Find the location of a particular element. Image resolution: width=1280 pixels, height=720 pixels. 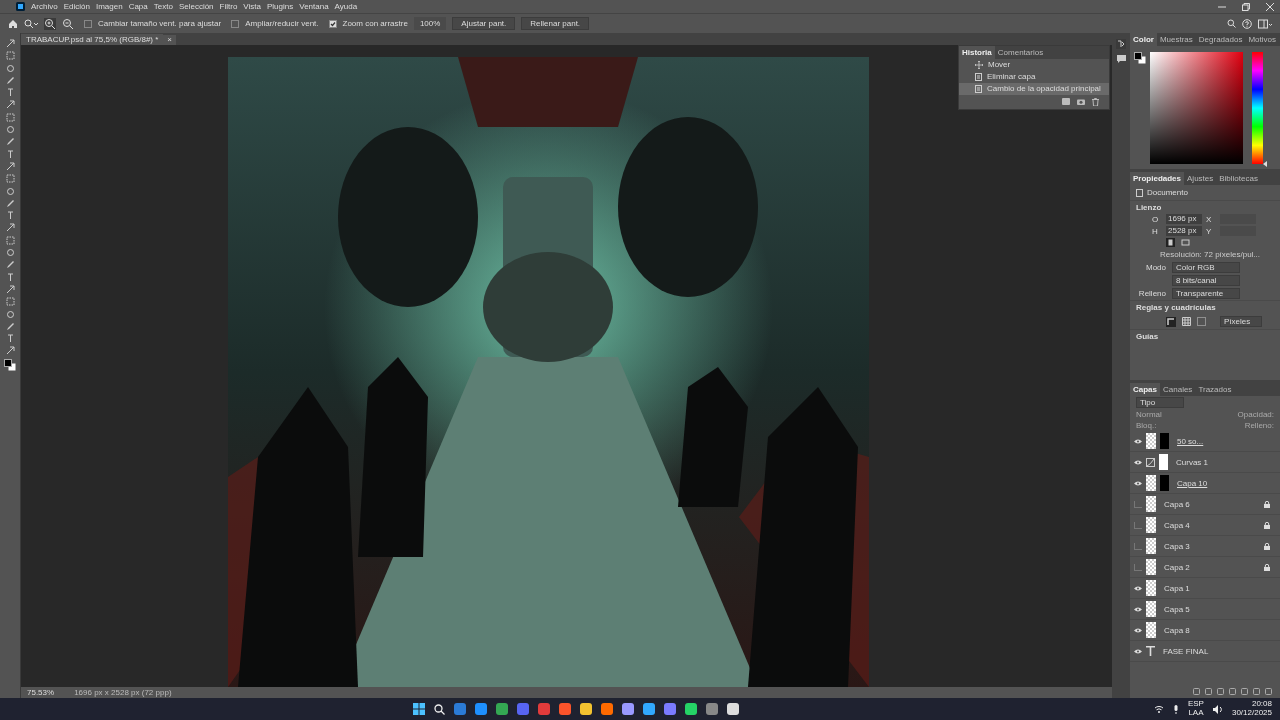

layer-row: Capa 2 is located at coordinates (1205, 567).